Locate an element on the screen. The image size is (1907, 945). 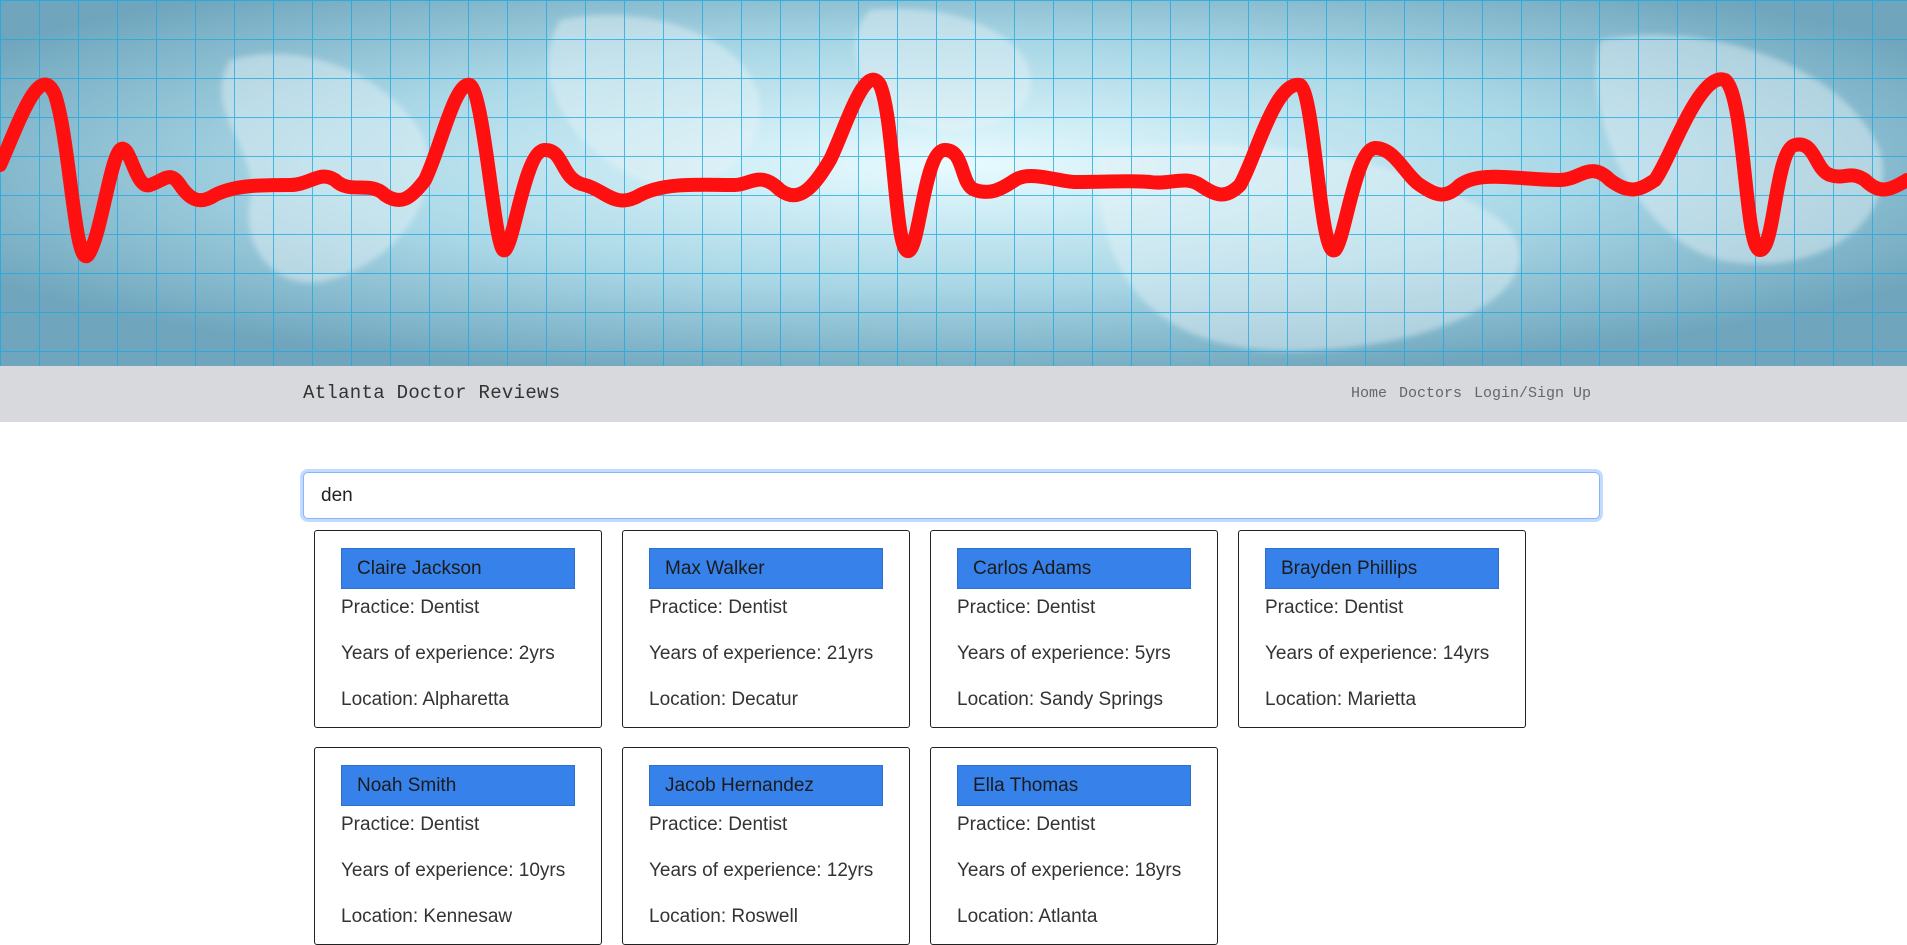
doctor-name-button: Brayden Phillips is located at coordinates (1382, 568).